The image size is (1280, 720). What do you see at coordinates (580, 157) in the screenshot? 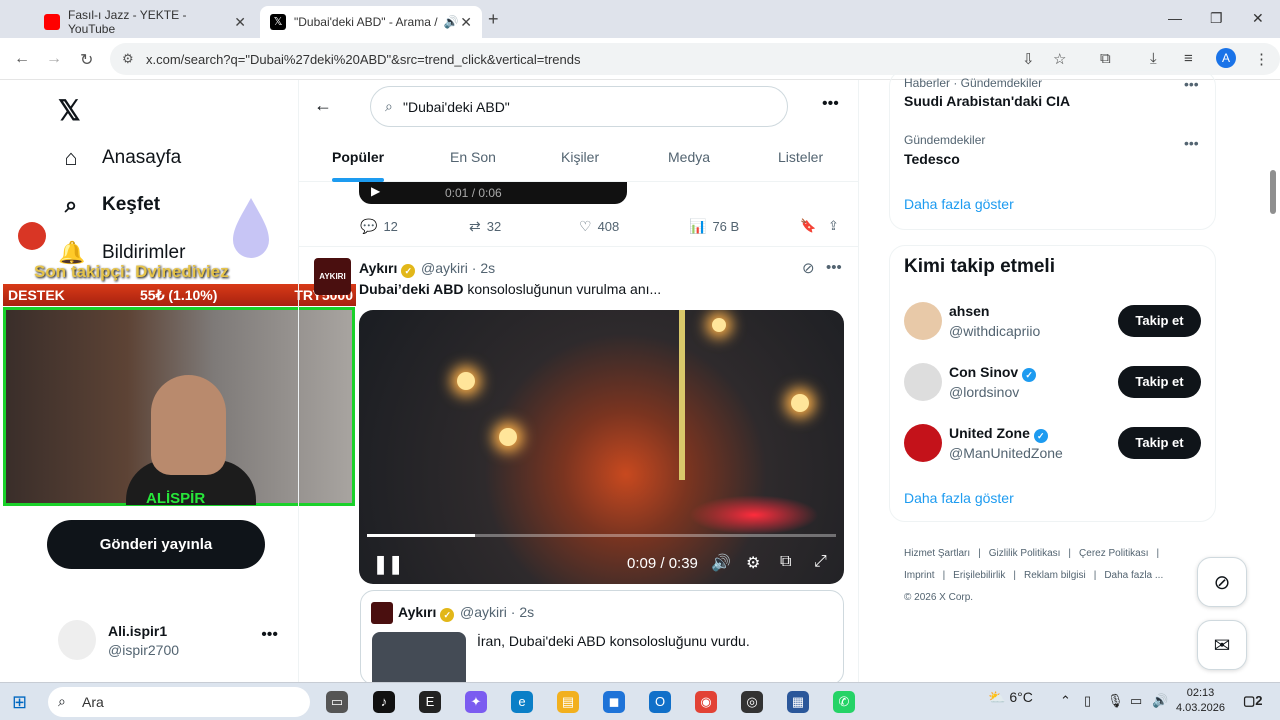
I see `tab-people: Kişiler` at bounding box center [580, 157].